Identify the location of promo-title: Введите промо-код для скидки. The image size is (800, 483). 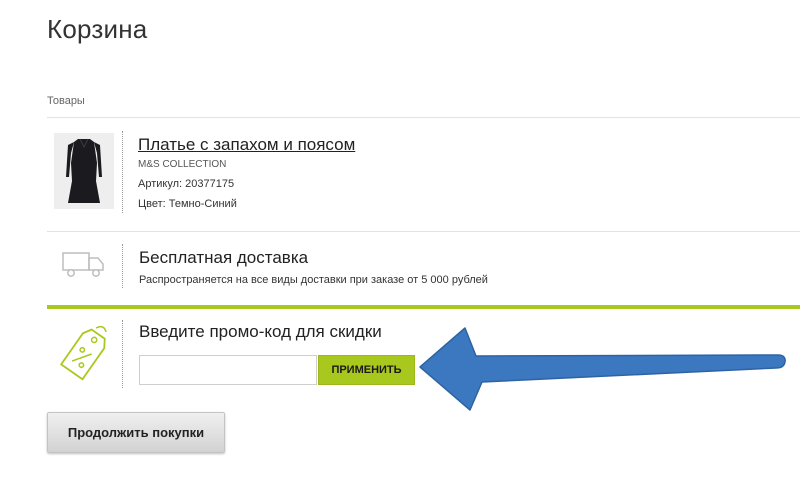
(260, 331).